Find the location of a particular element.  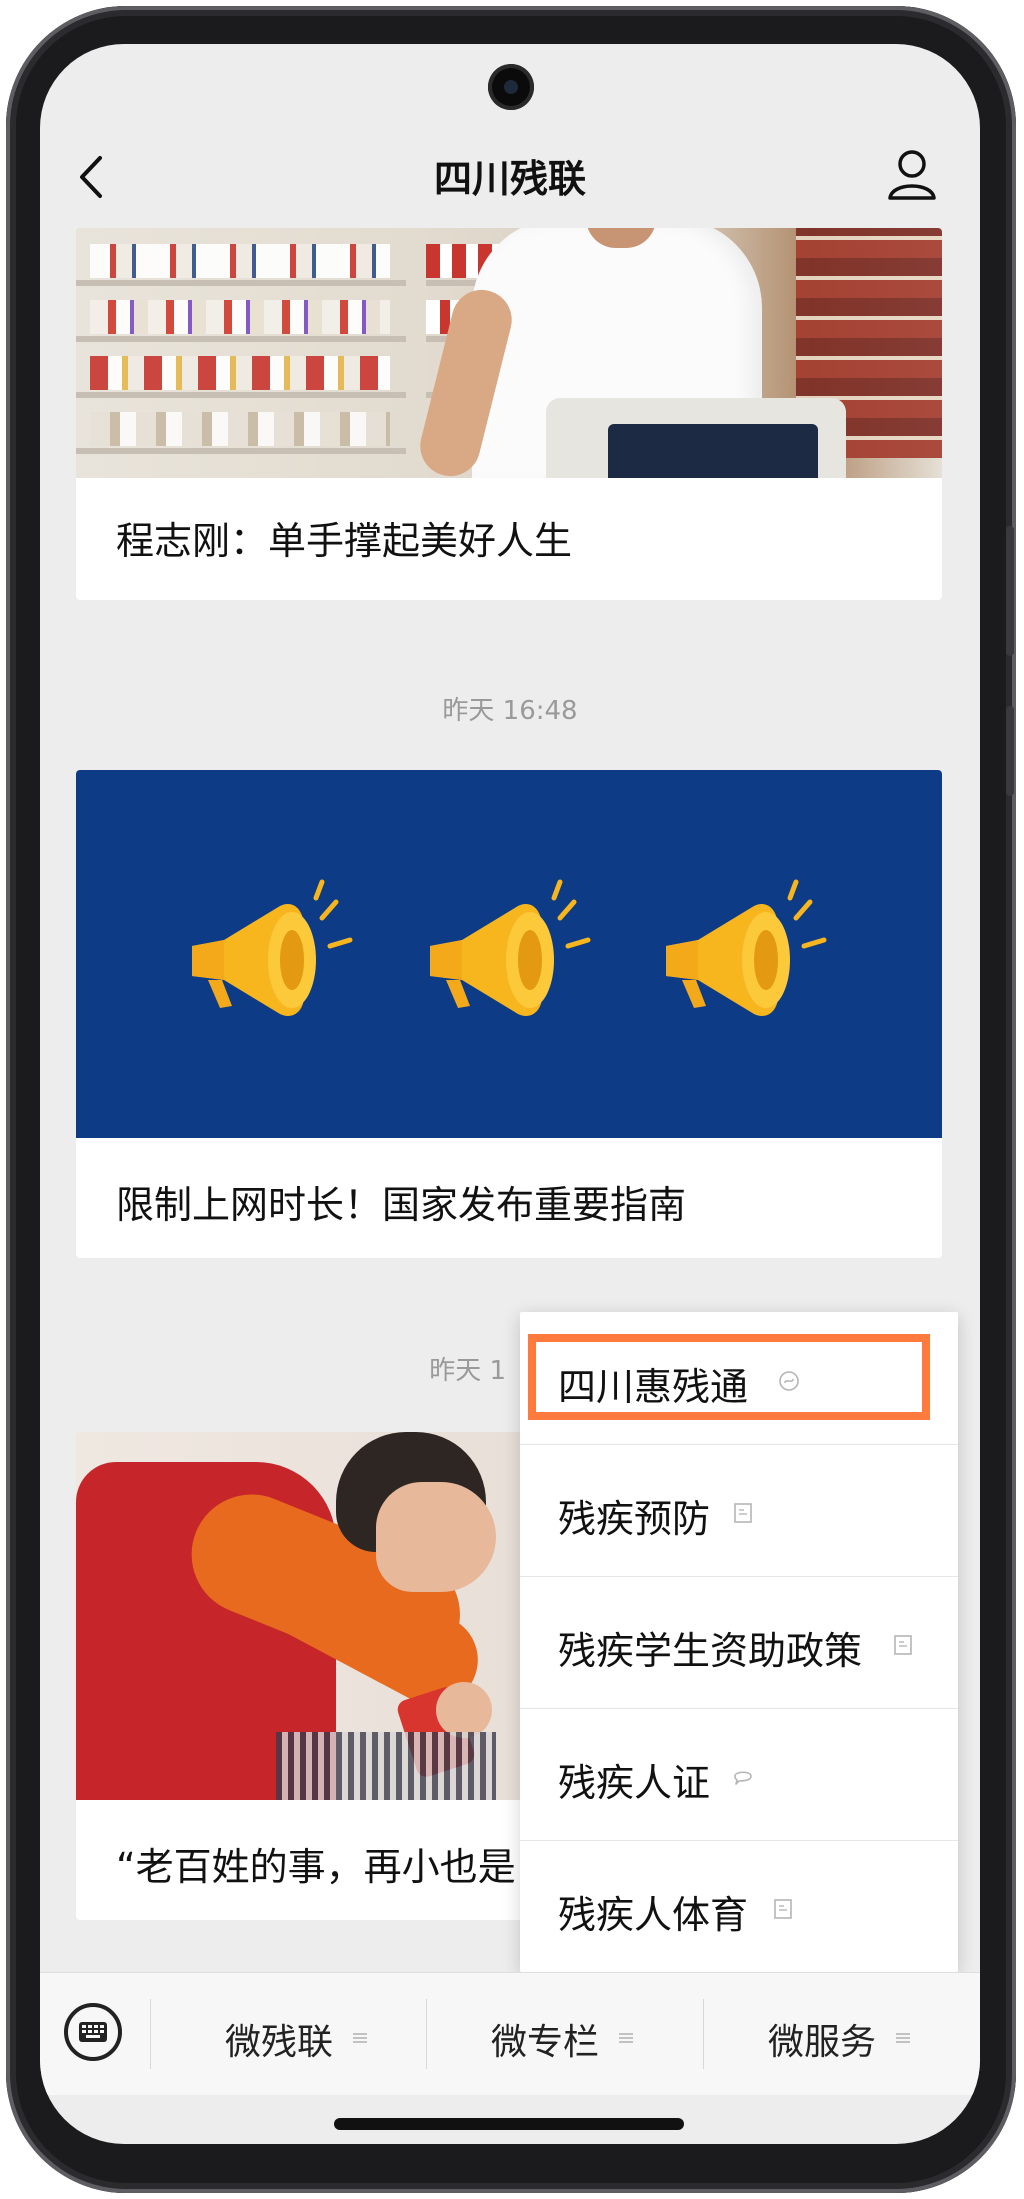

submenu-item-disability-sports: 残疾人体育 is located at coordinates (739, 1906).